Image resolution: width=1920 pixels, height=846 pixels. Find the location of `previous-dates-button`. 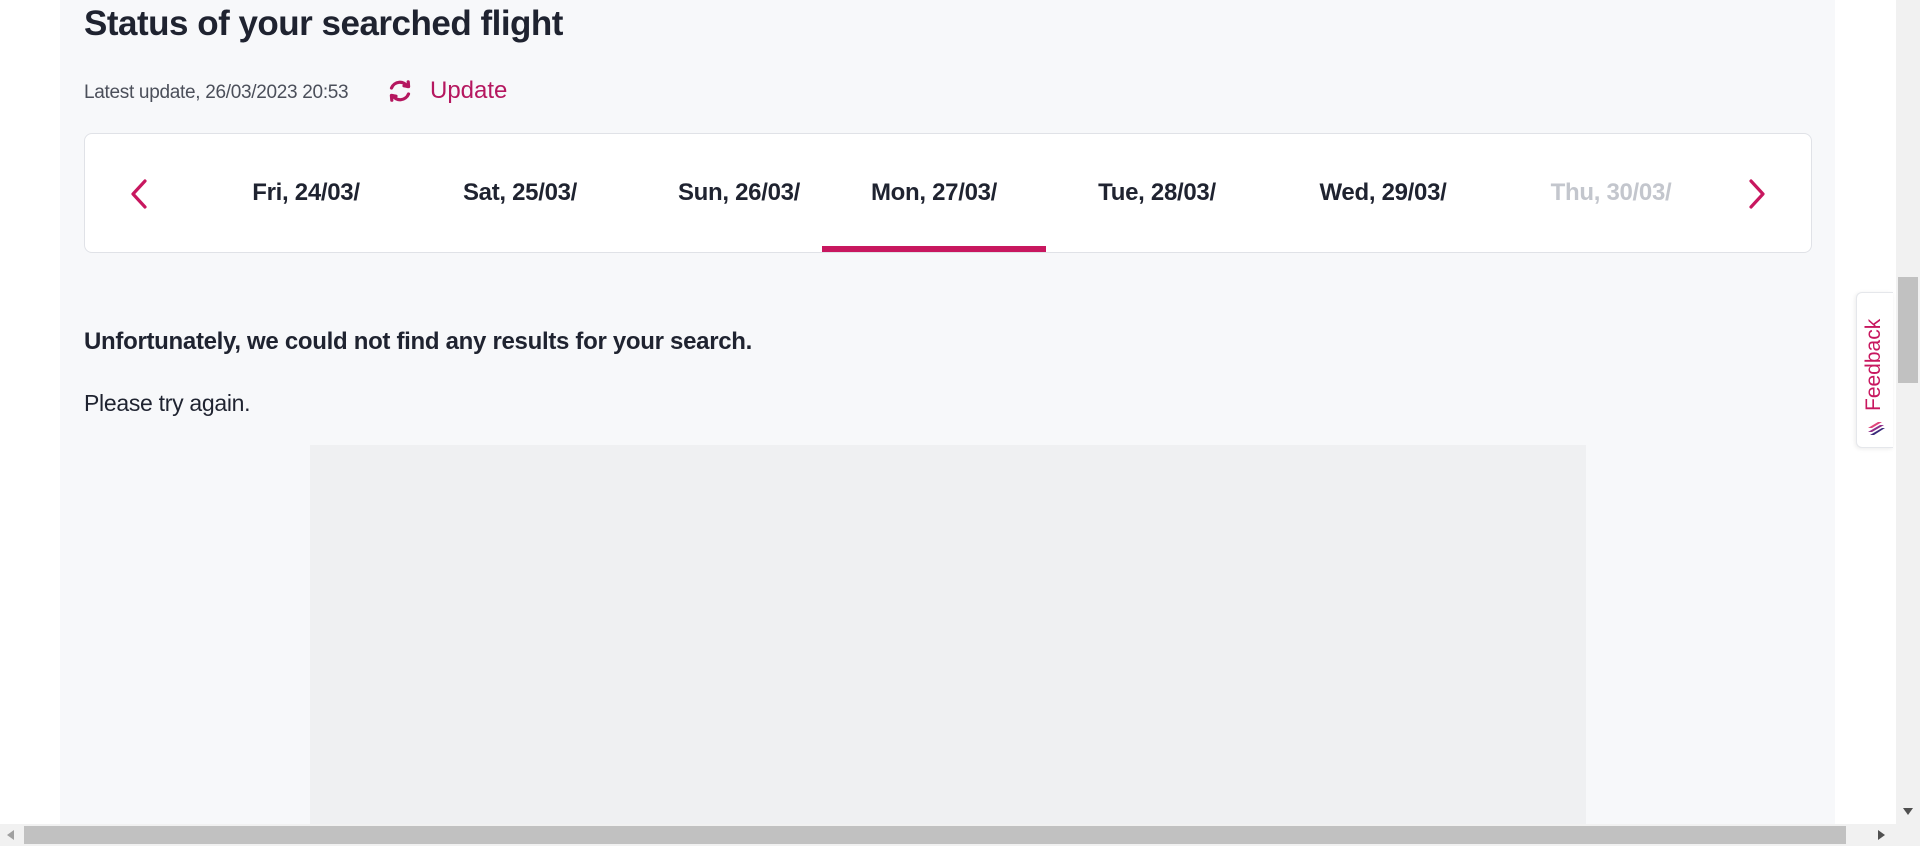

previous-dates-button is located at coordinates (139, 194).